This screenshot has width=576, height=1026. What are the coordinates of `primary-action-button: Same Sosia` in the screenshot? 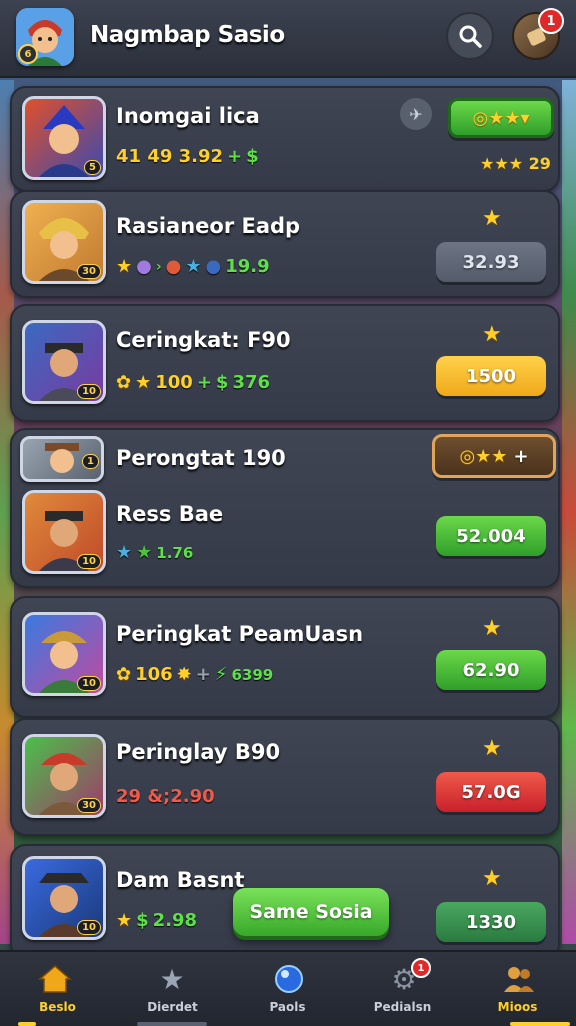 It's located at (311, 912).